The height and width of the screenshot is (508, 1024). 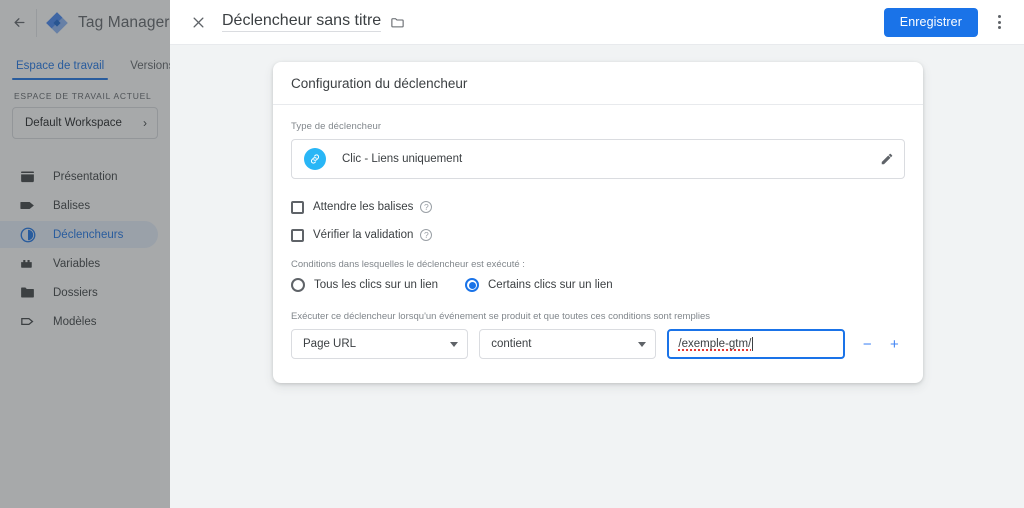 What do you see at coordinates (397, 22) in the screenshot?
I see `folder-move-icon` at bounding box center [397, 22].